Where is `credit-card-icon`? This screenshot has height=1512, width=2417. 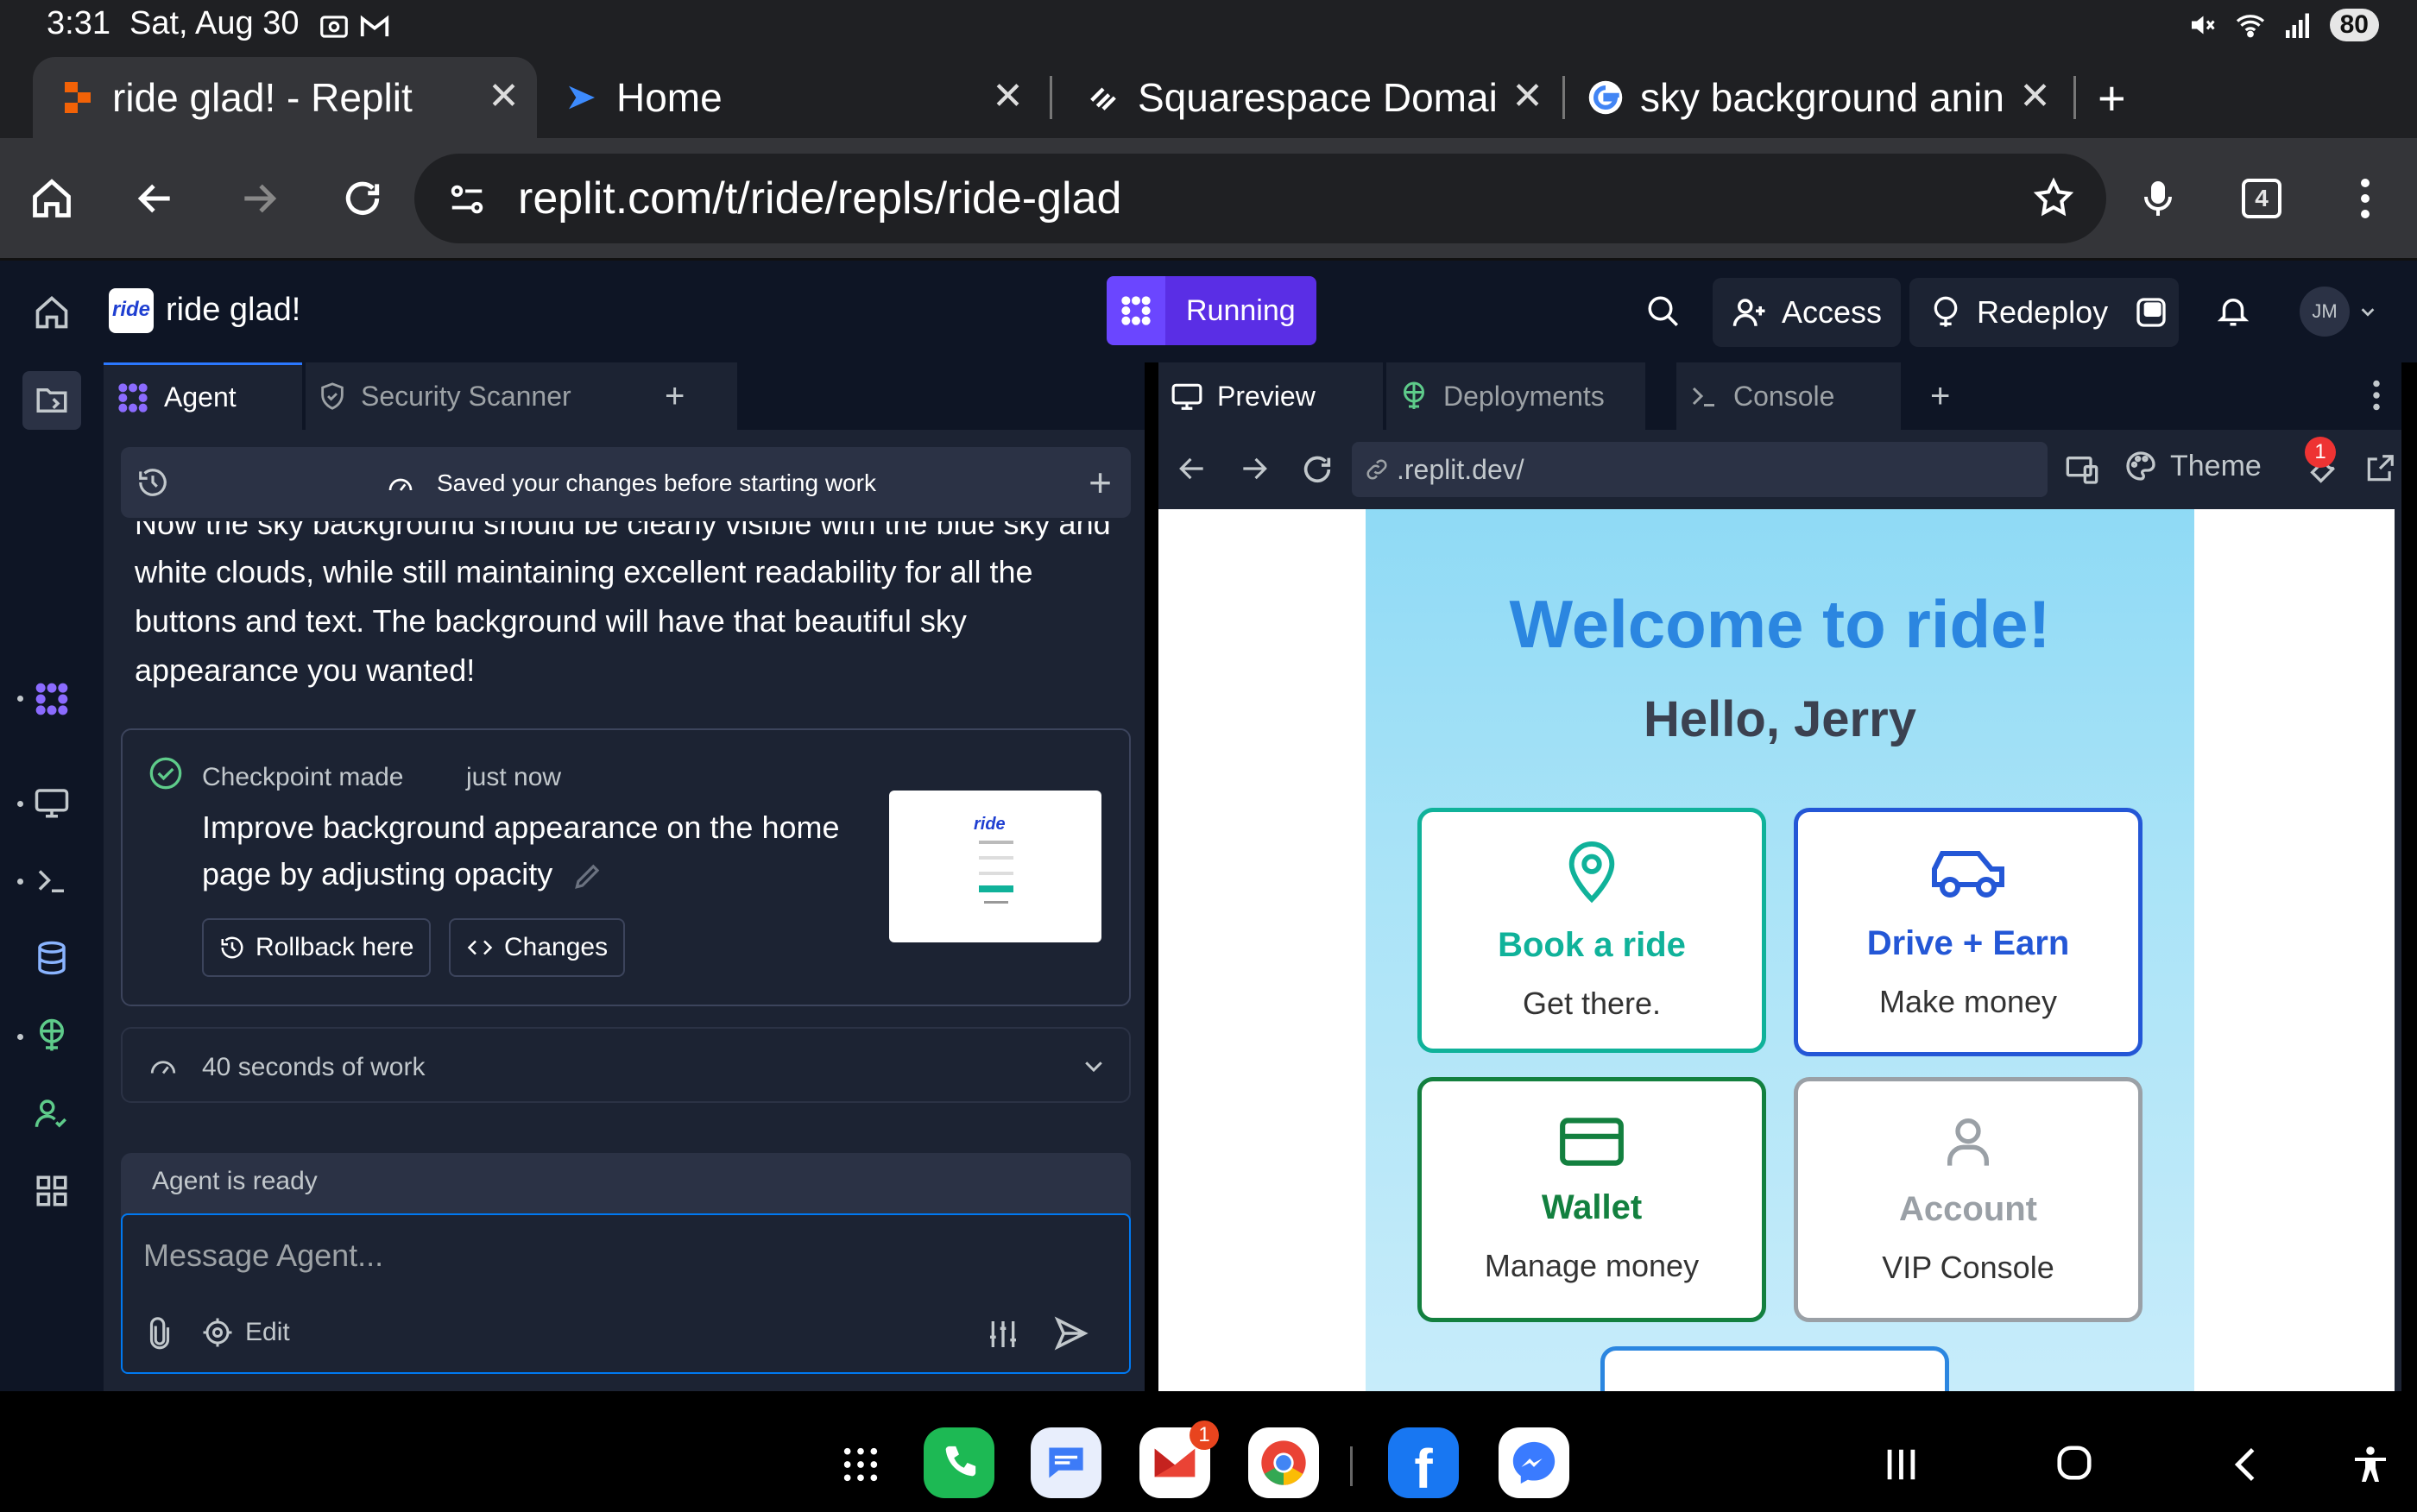
credit-card-icon is located at coordinates (1591, 1142).